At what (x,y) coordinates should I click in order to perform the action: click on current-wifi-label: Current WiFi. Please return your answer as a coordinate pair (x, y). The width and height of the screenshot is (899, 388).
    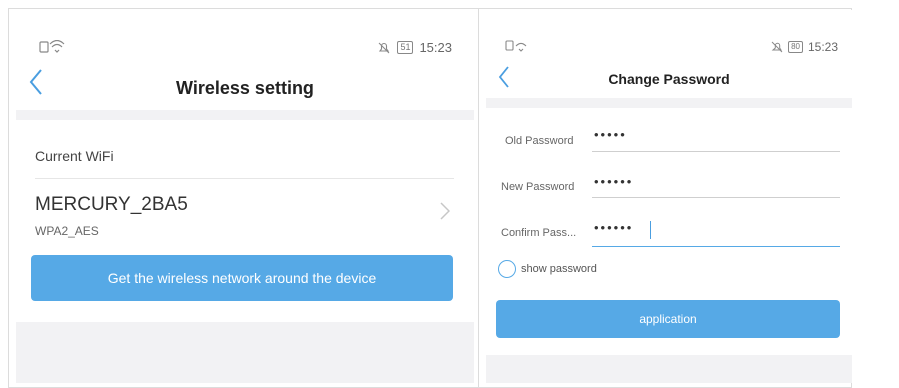
    Looking at the image, I should click on (74, 156).